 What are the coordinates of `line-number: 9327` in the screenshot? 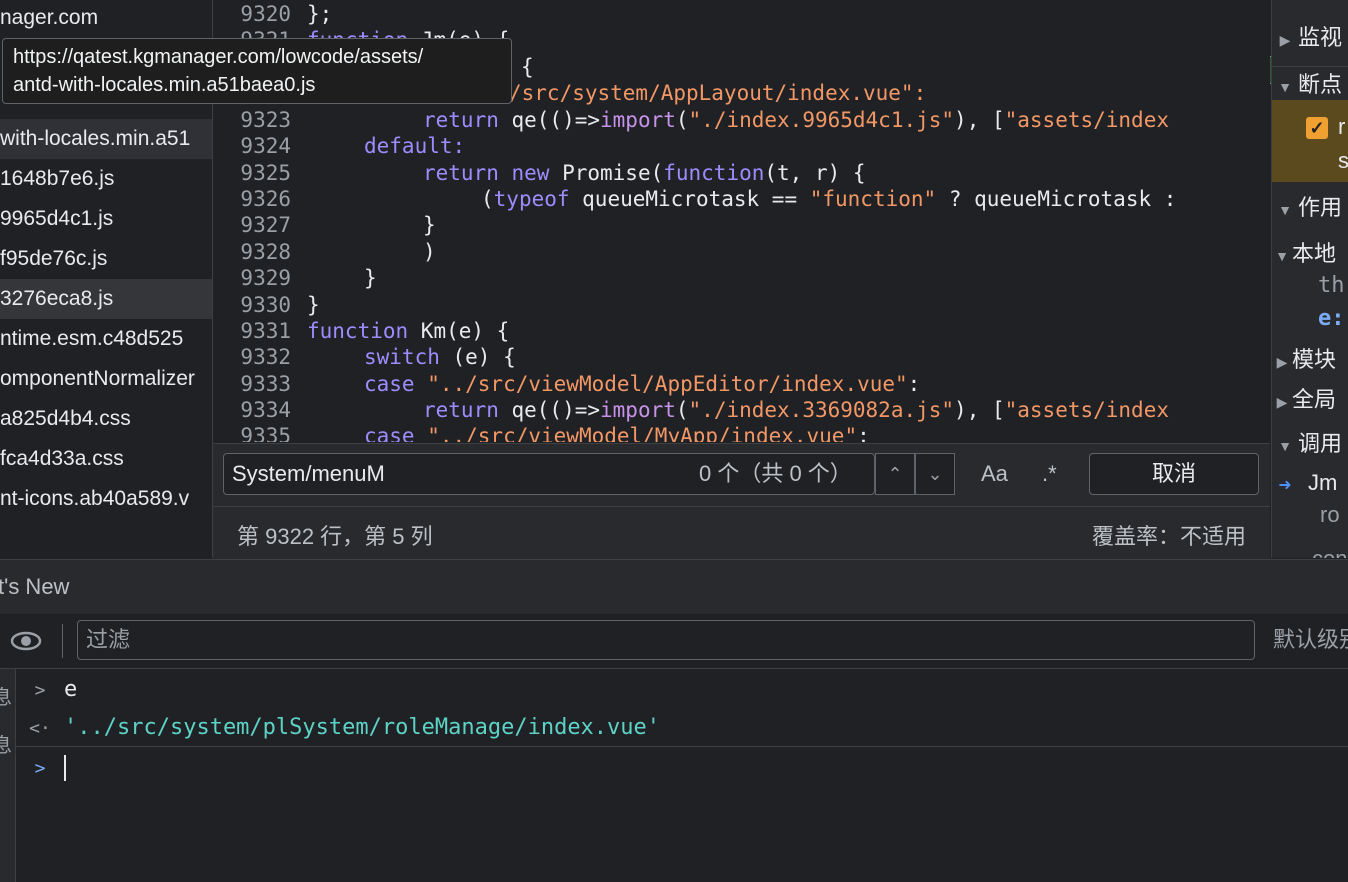 It's located at (252, 225).